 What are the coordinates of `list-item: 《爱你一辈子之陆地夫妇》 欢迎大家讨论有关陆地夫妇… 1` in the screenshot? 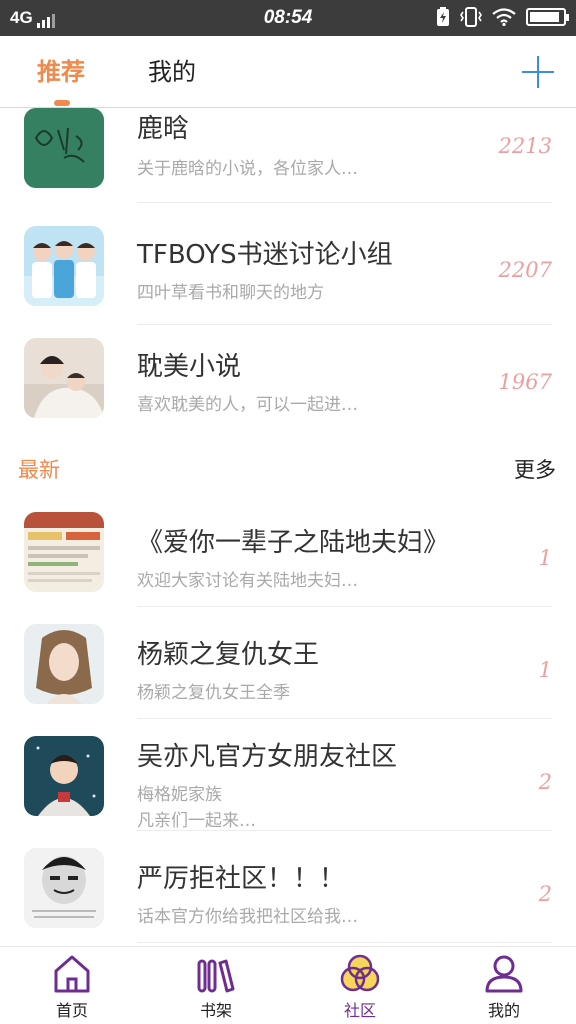 It's located at (288, 556).